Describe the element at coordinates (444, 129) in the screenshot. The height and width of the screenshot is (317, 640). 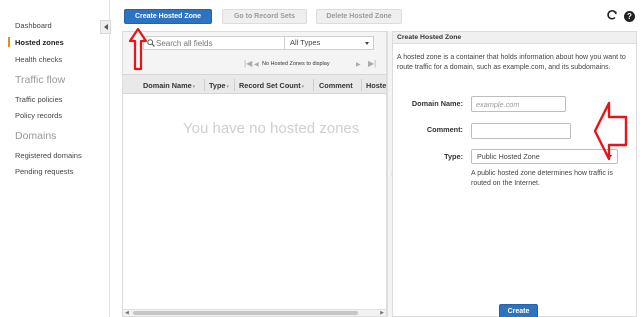
I see `comment-label: Comment:` at that location.